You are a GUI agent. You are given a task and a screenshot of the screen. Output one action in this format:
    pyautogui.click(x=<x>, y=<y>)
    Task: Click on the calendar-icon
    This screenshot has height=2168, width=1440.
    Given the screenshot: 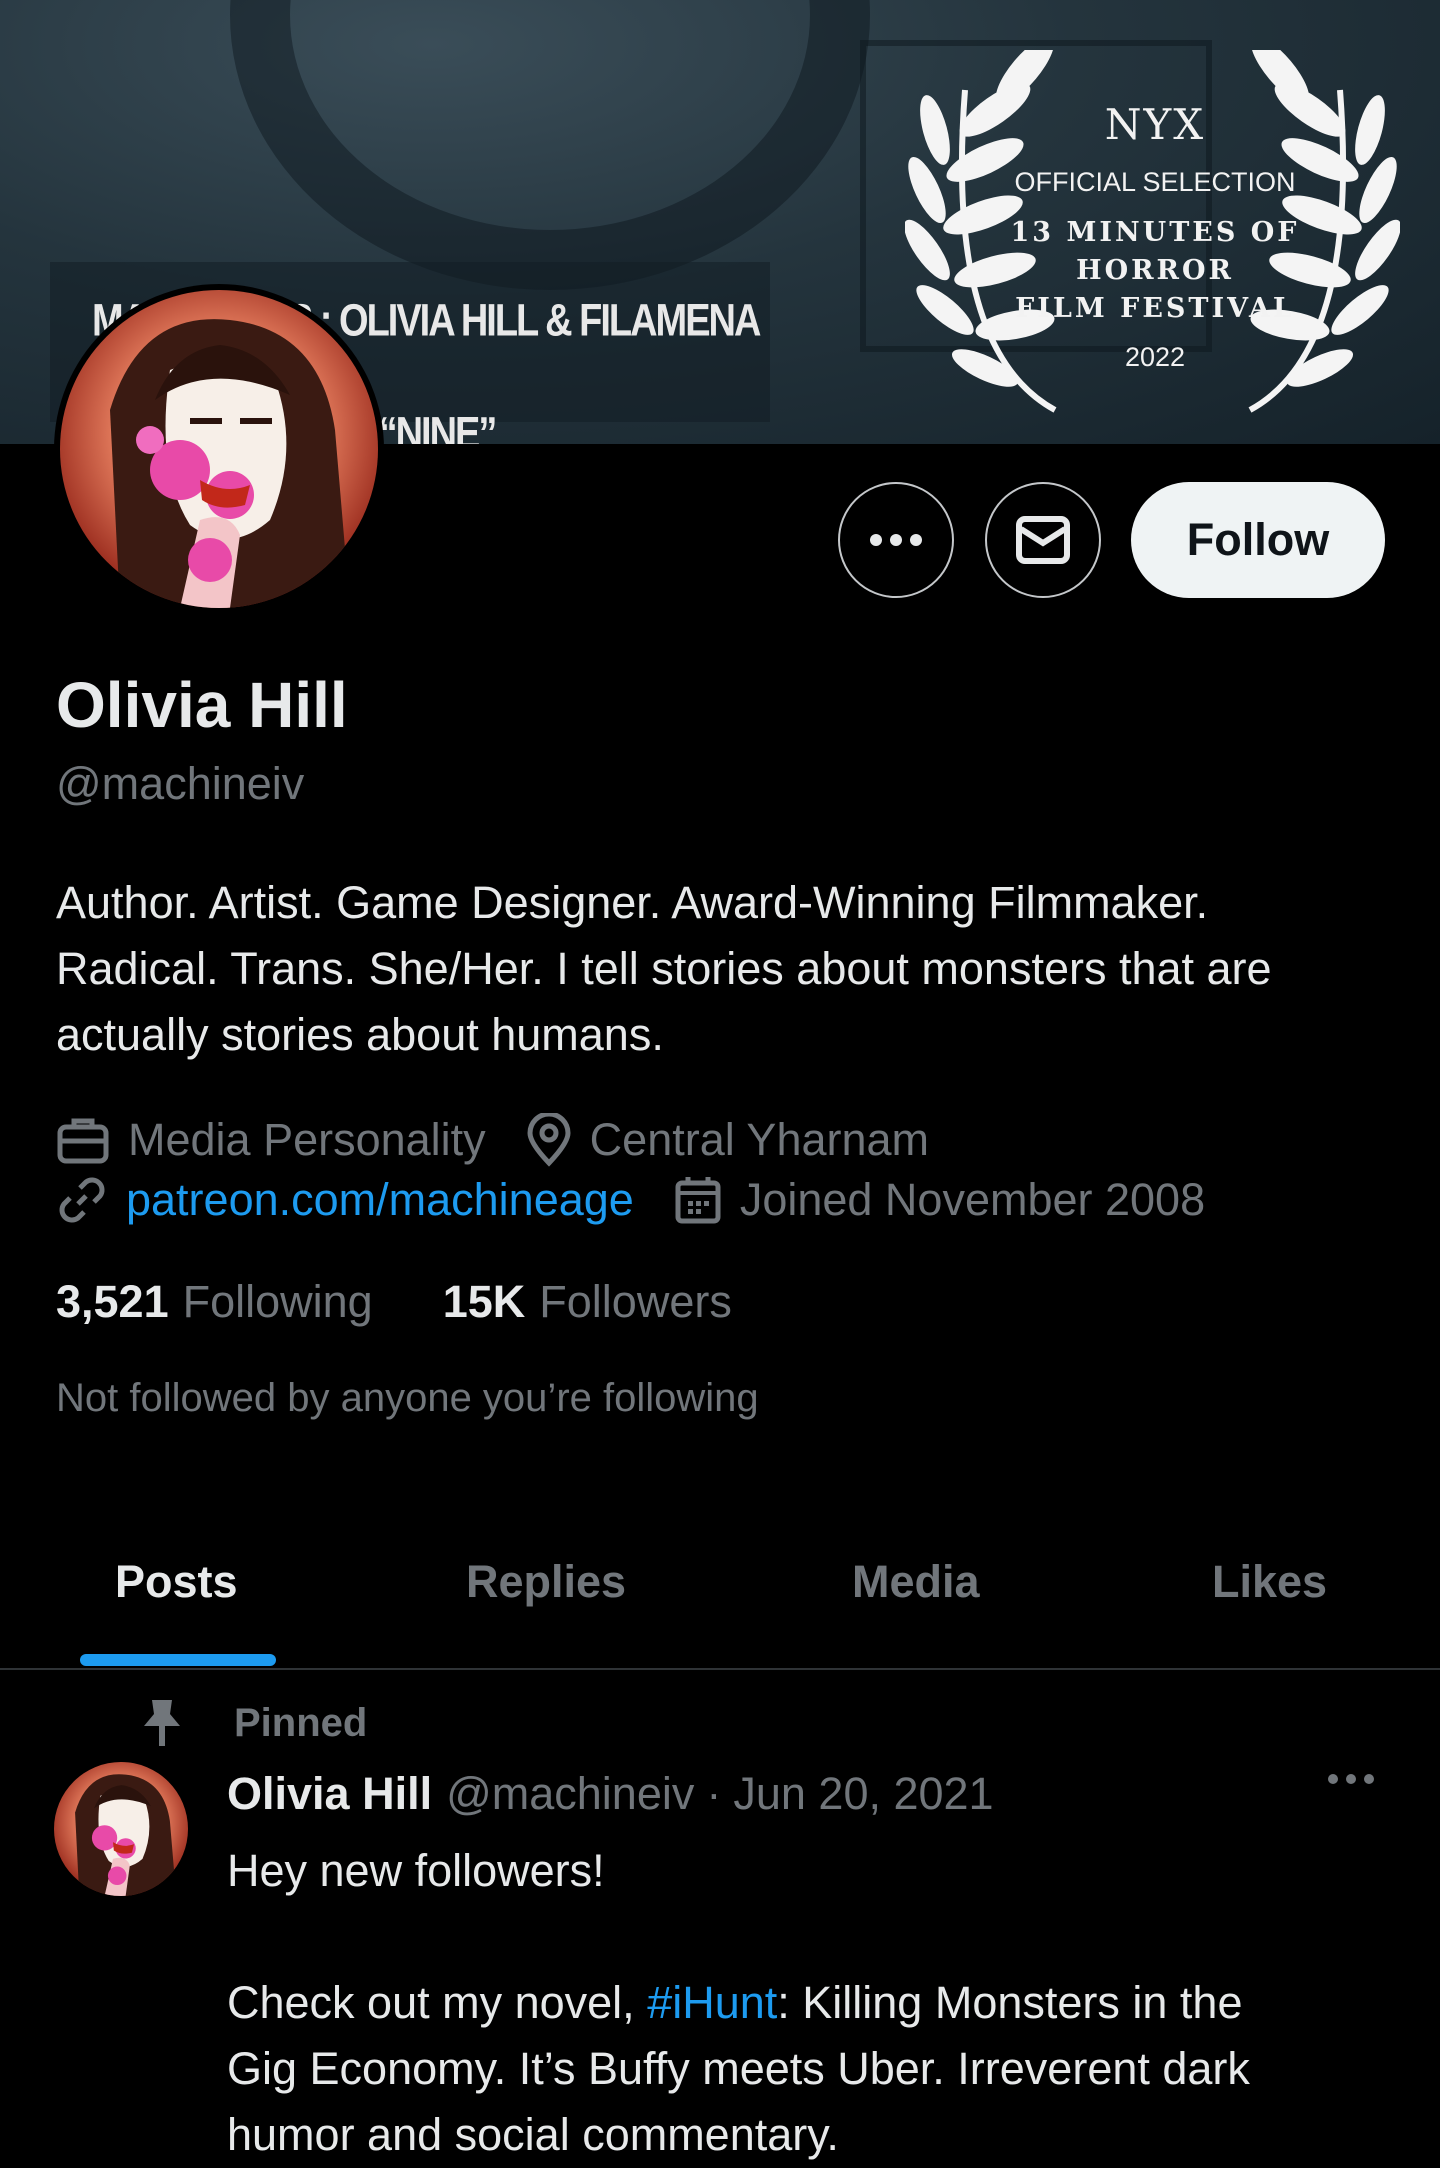 What is the action you would take?
    pyautogui.click(x=698, y=1200)
    